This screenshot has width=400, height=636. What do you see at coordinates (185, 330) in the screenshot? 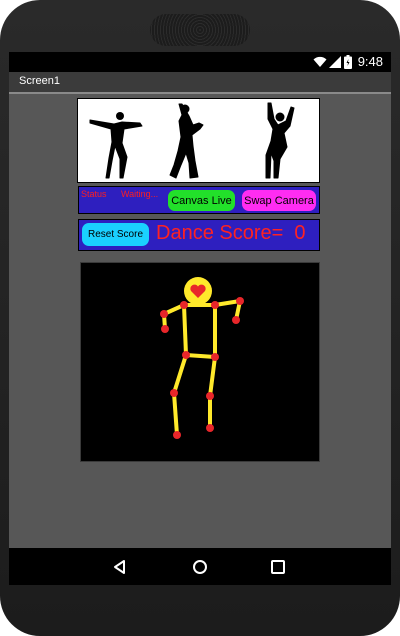
I see `bone-left-torso` at bounding box center [185, 330].